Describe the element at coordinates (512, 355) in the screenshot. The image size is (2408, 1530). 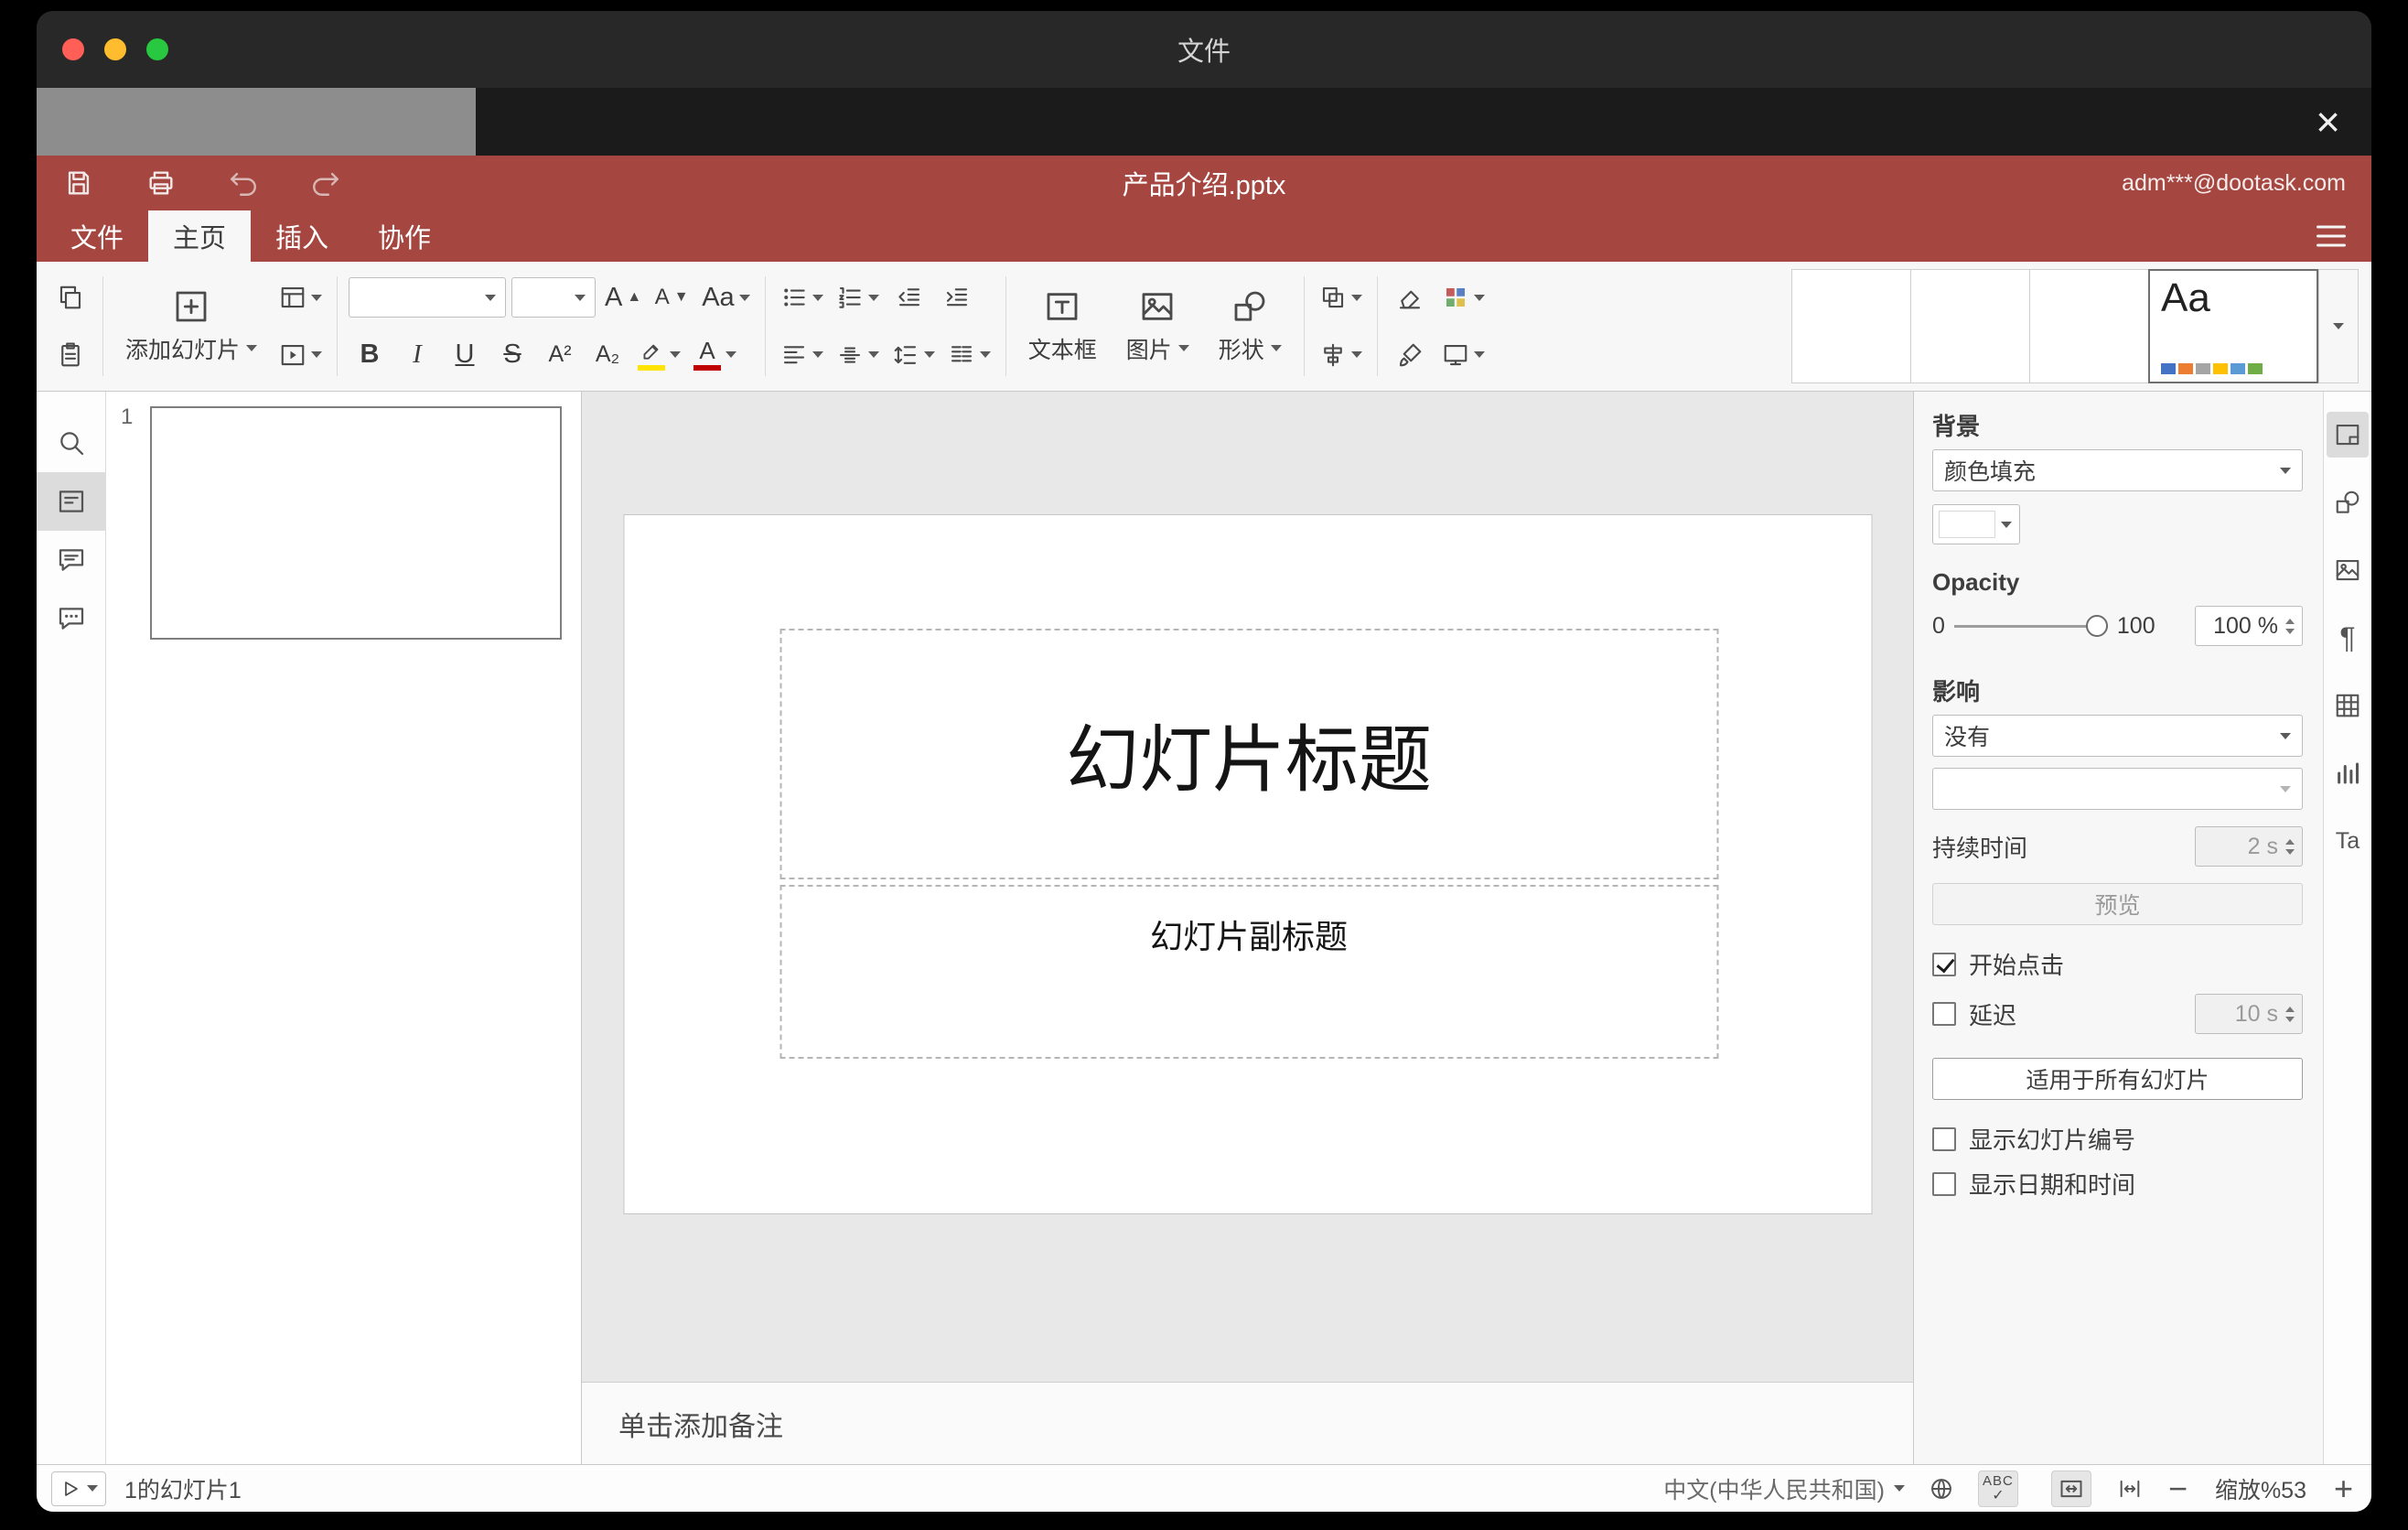
I see `strikethrough-button: S` at that location.